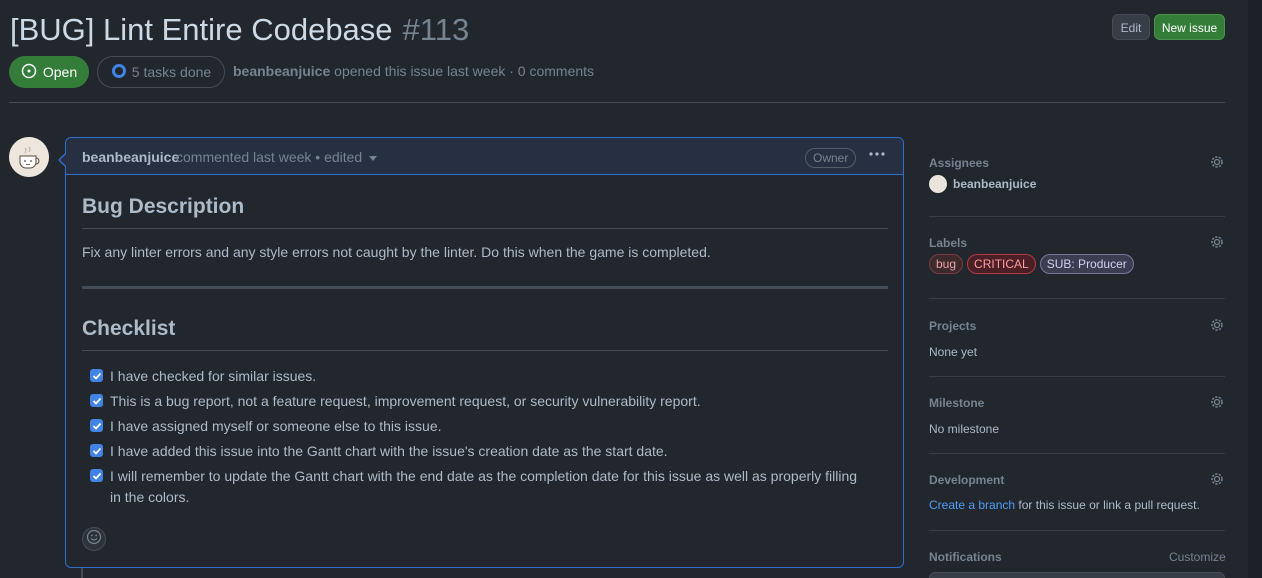  Describe the element at coordinates (1131, 27) in the screenshot. I see `edit-button: Edit` at that location.